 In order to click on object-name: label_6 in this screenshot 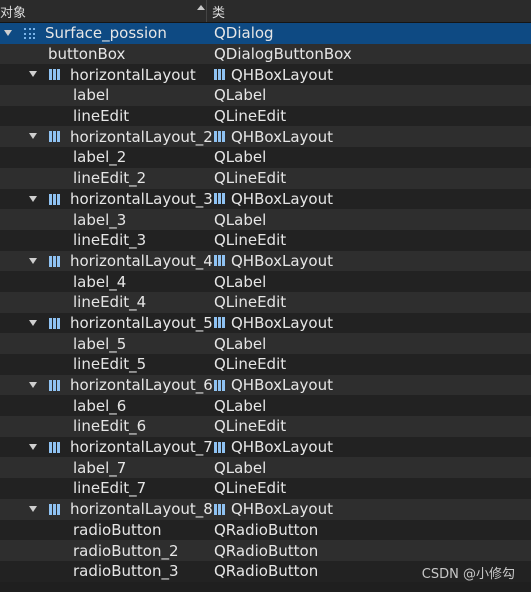, I will do `click(100, 405)`.